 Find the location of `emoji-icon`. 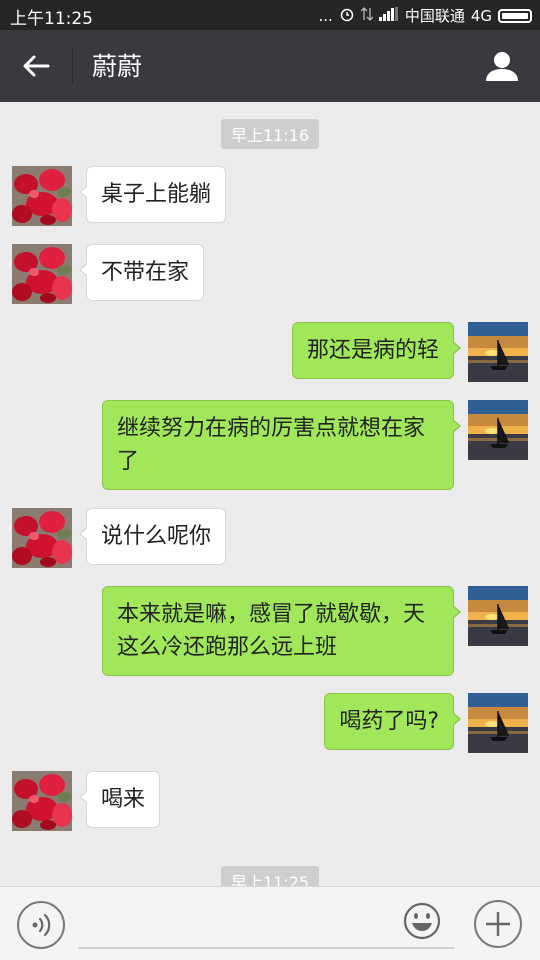

emoji-icon is located at coordinates (422, 921).